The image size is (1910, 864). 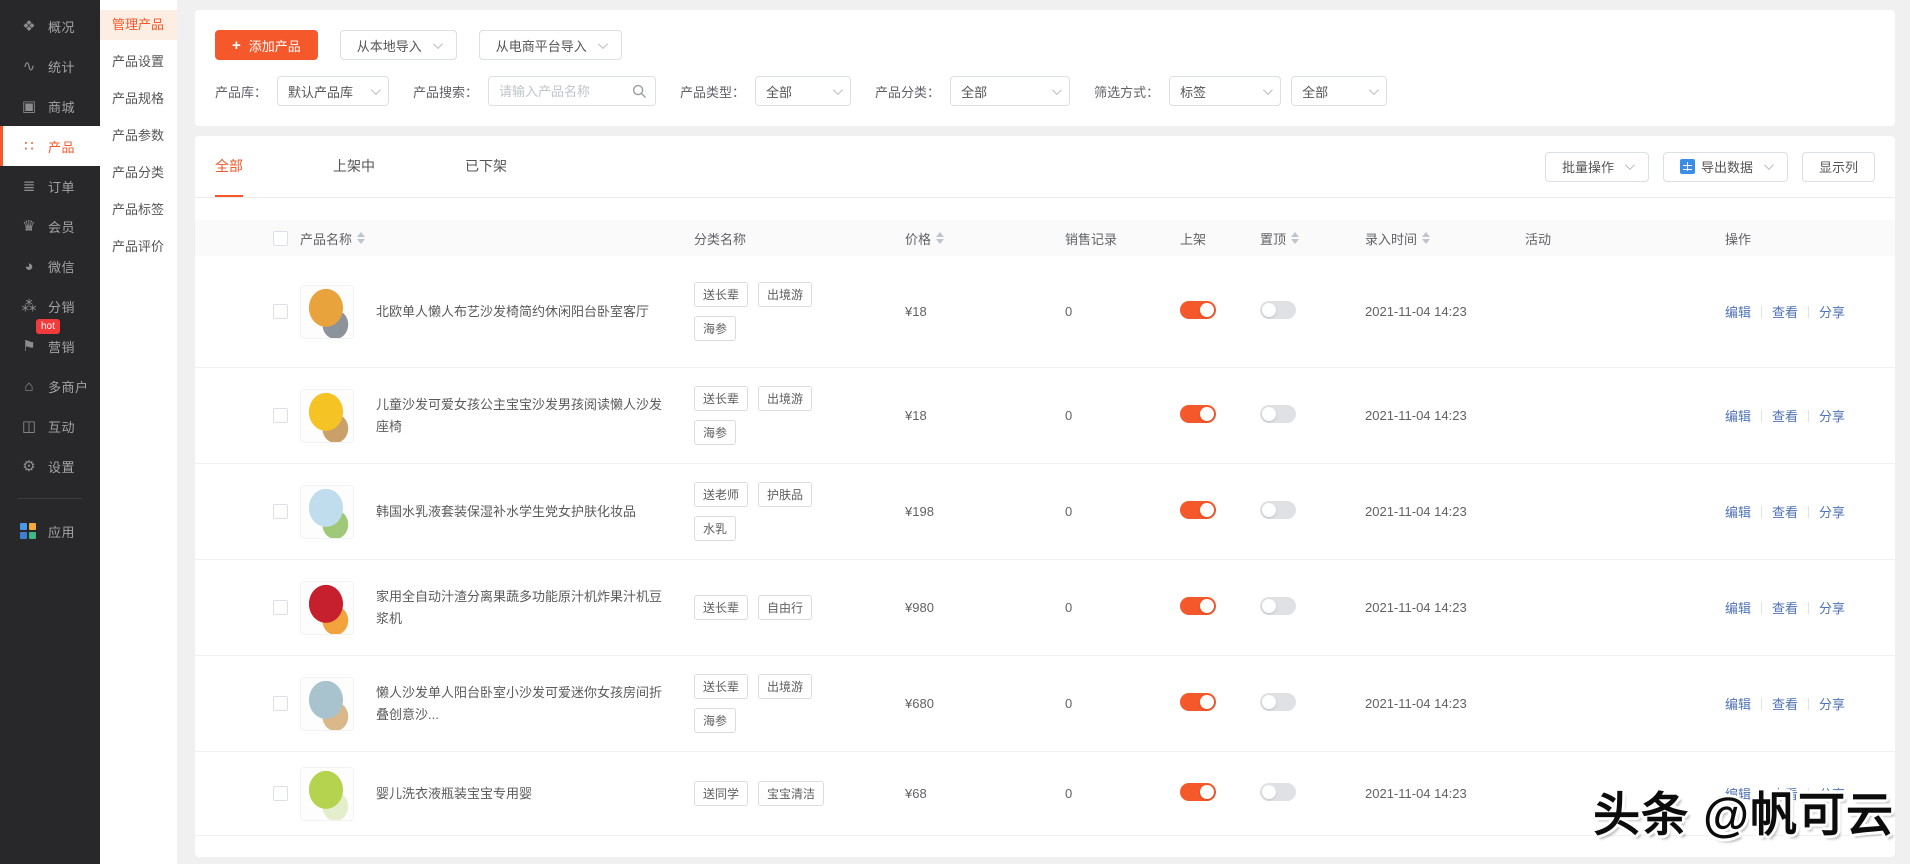 I want to click on price-cell: ¥198, so click(x=919, y=511).